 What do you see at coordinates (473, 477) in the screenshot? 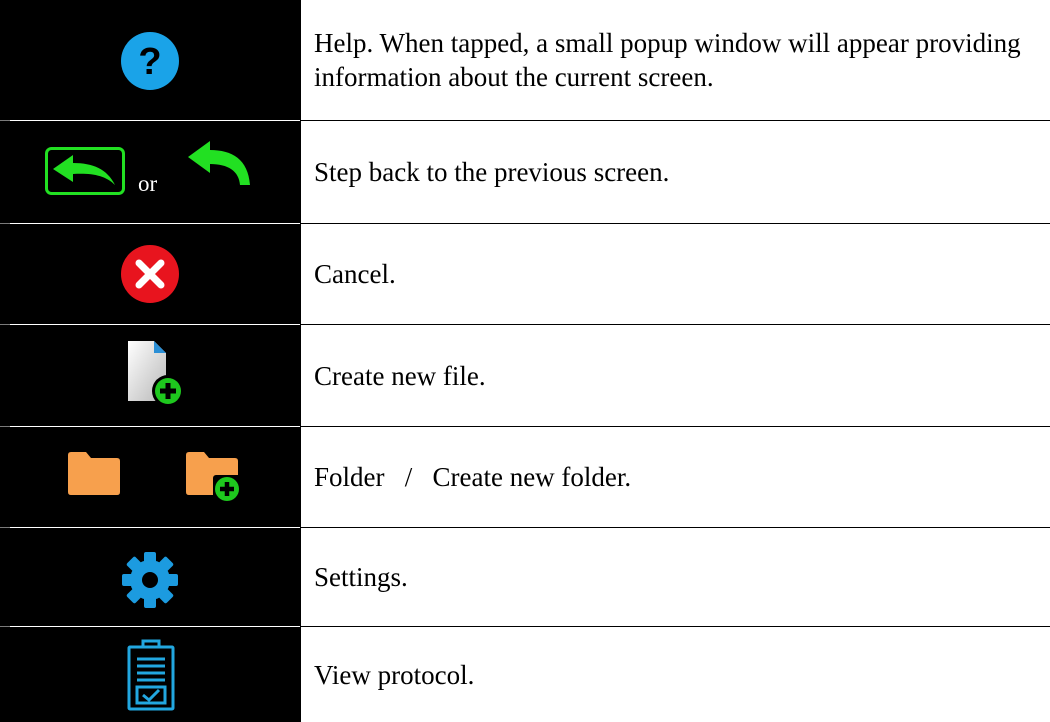
I see `description-text: Folder / Create new folder.` at bounding box center [473, 477].